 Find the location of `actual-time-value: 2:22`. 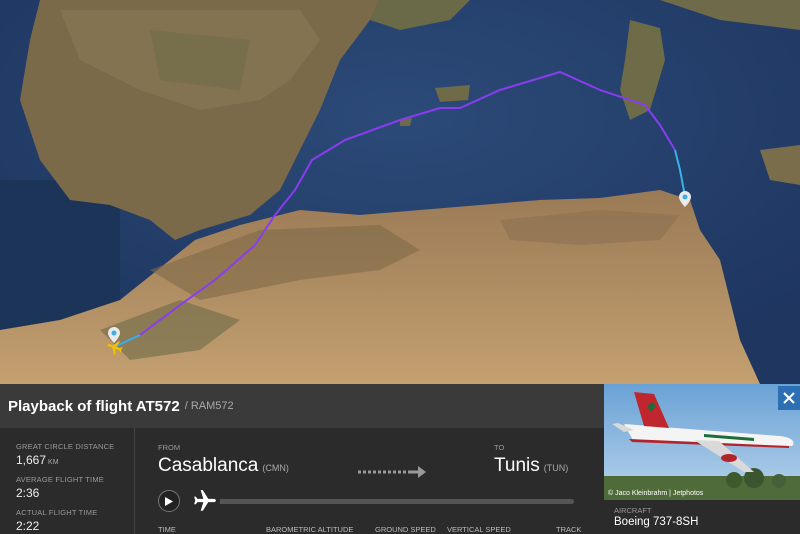

actual-time-value: 2:22 is located at coordinates (28, 526).